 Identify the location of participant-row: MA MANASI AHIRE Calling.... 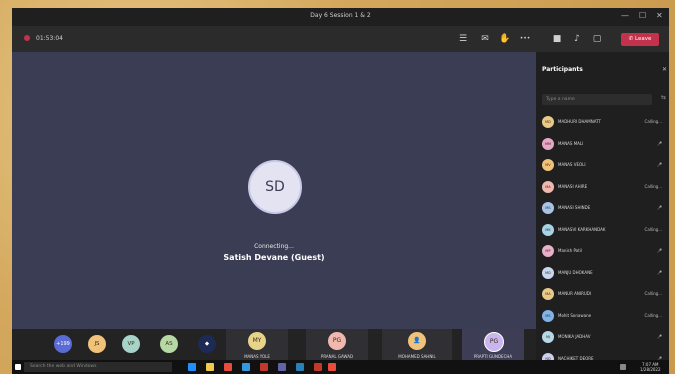
(602, 187).